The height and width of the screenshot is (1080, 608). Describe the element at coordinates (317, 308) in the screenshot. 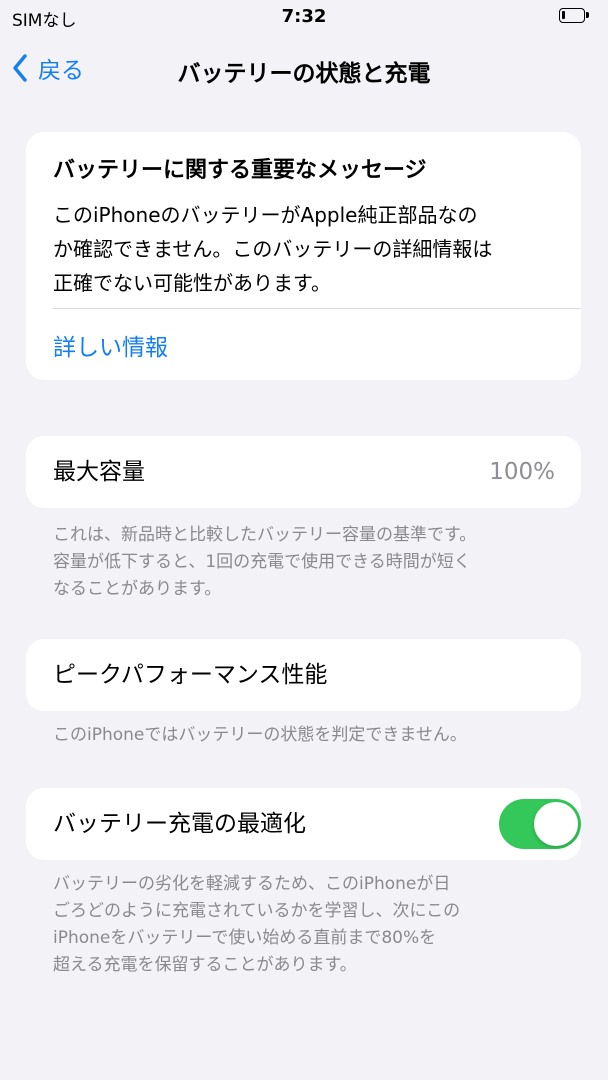

I see `card-divider` at that location.